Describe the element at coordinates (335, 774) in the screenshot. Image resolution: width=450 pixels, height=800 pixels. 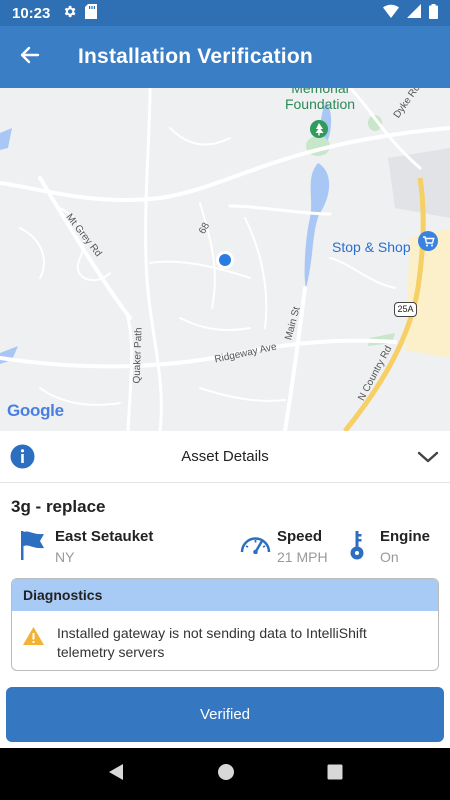
I see `nav-recents-icon` at that location.